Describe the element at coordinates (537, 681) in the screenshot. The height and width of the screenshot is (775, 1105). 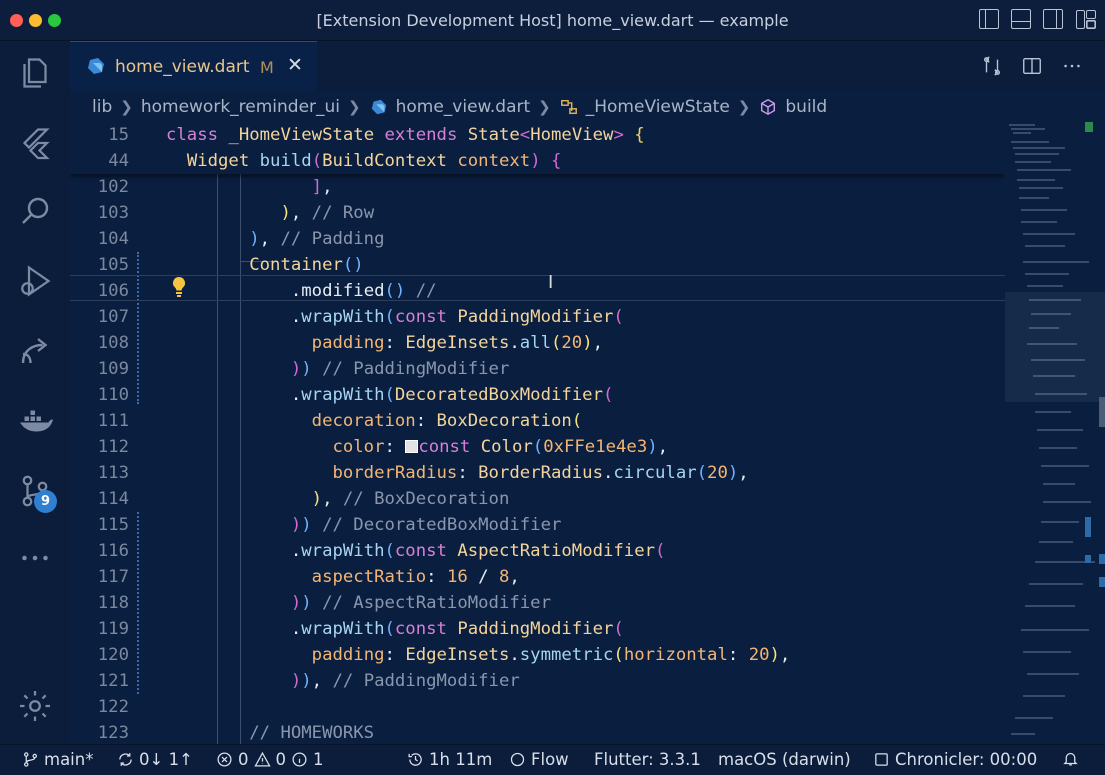
I see `code-line: 121 )), // PaddingModifier` at that location.